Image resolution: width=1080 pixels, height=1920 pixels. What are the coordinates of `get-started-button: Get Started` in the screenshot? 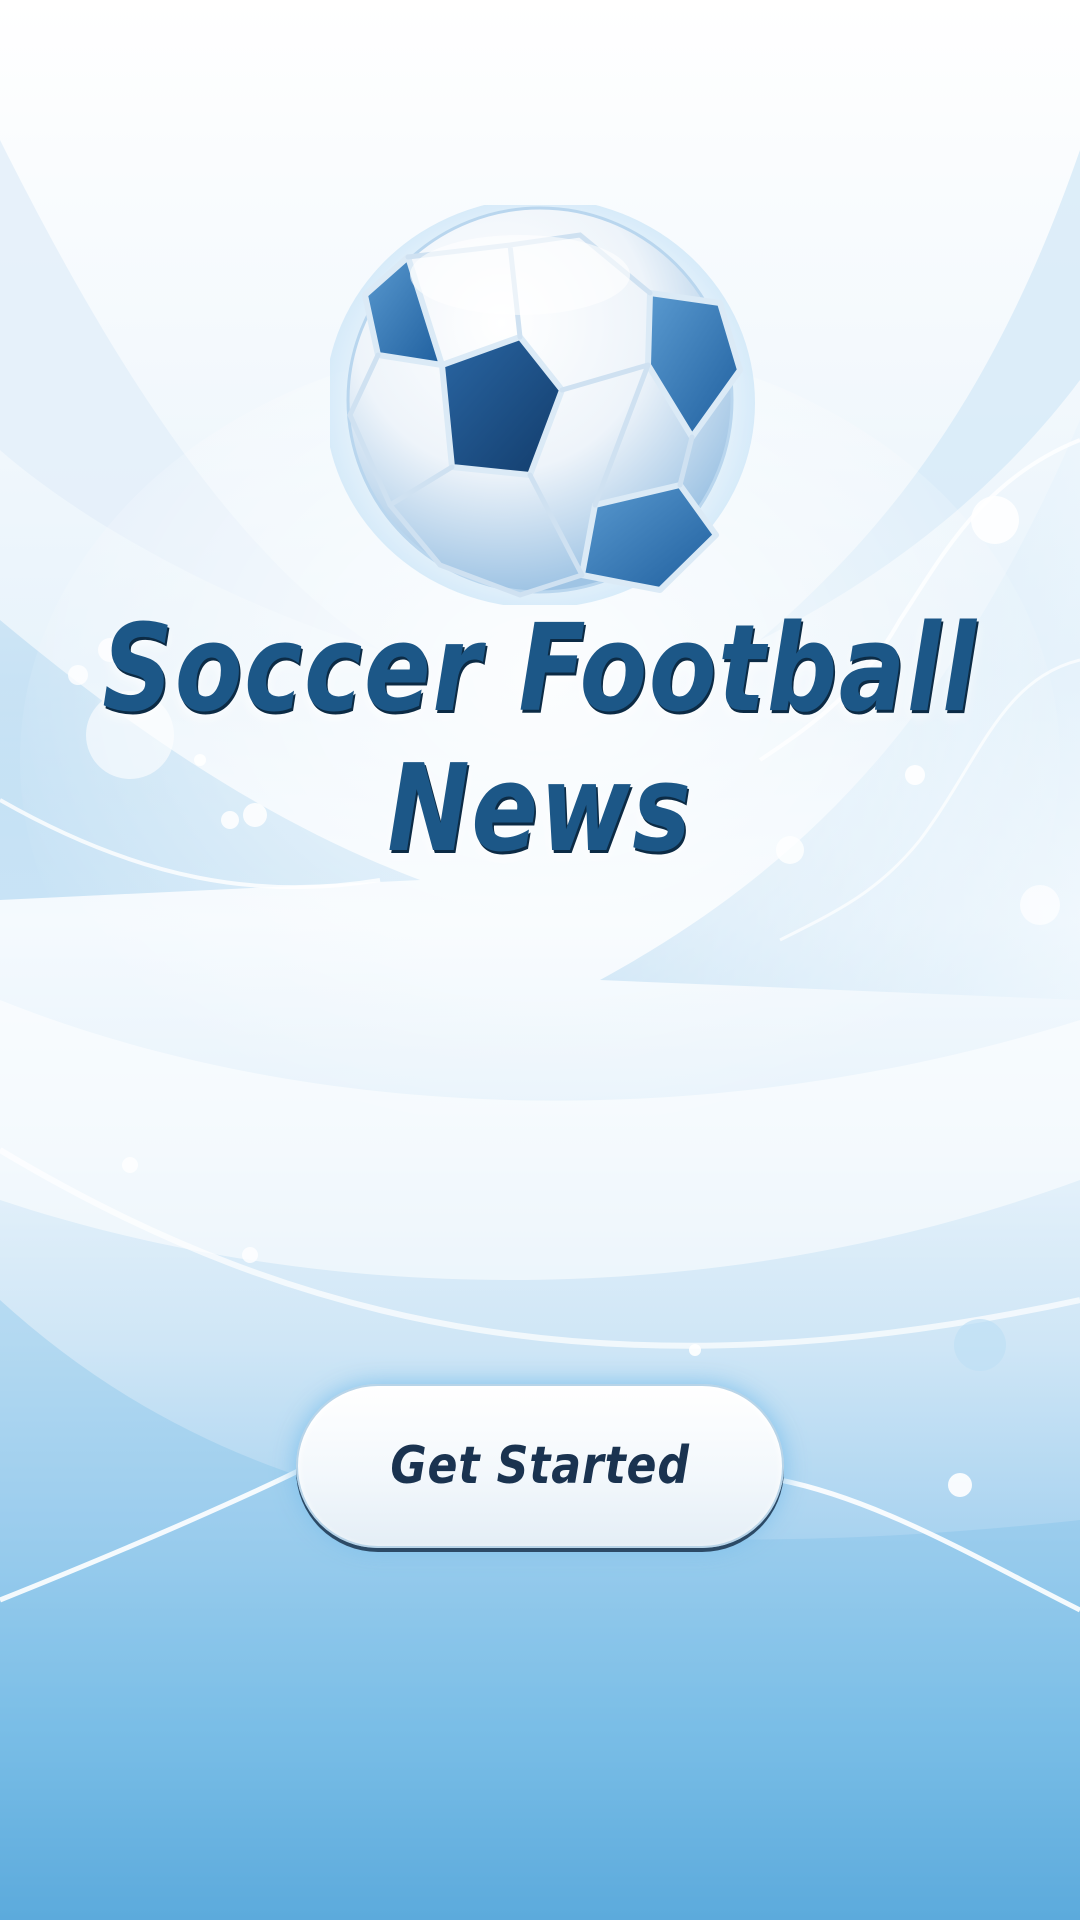 It's located at (540, 1466).